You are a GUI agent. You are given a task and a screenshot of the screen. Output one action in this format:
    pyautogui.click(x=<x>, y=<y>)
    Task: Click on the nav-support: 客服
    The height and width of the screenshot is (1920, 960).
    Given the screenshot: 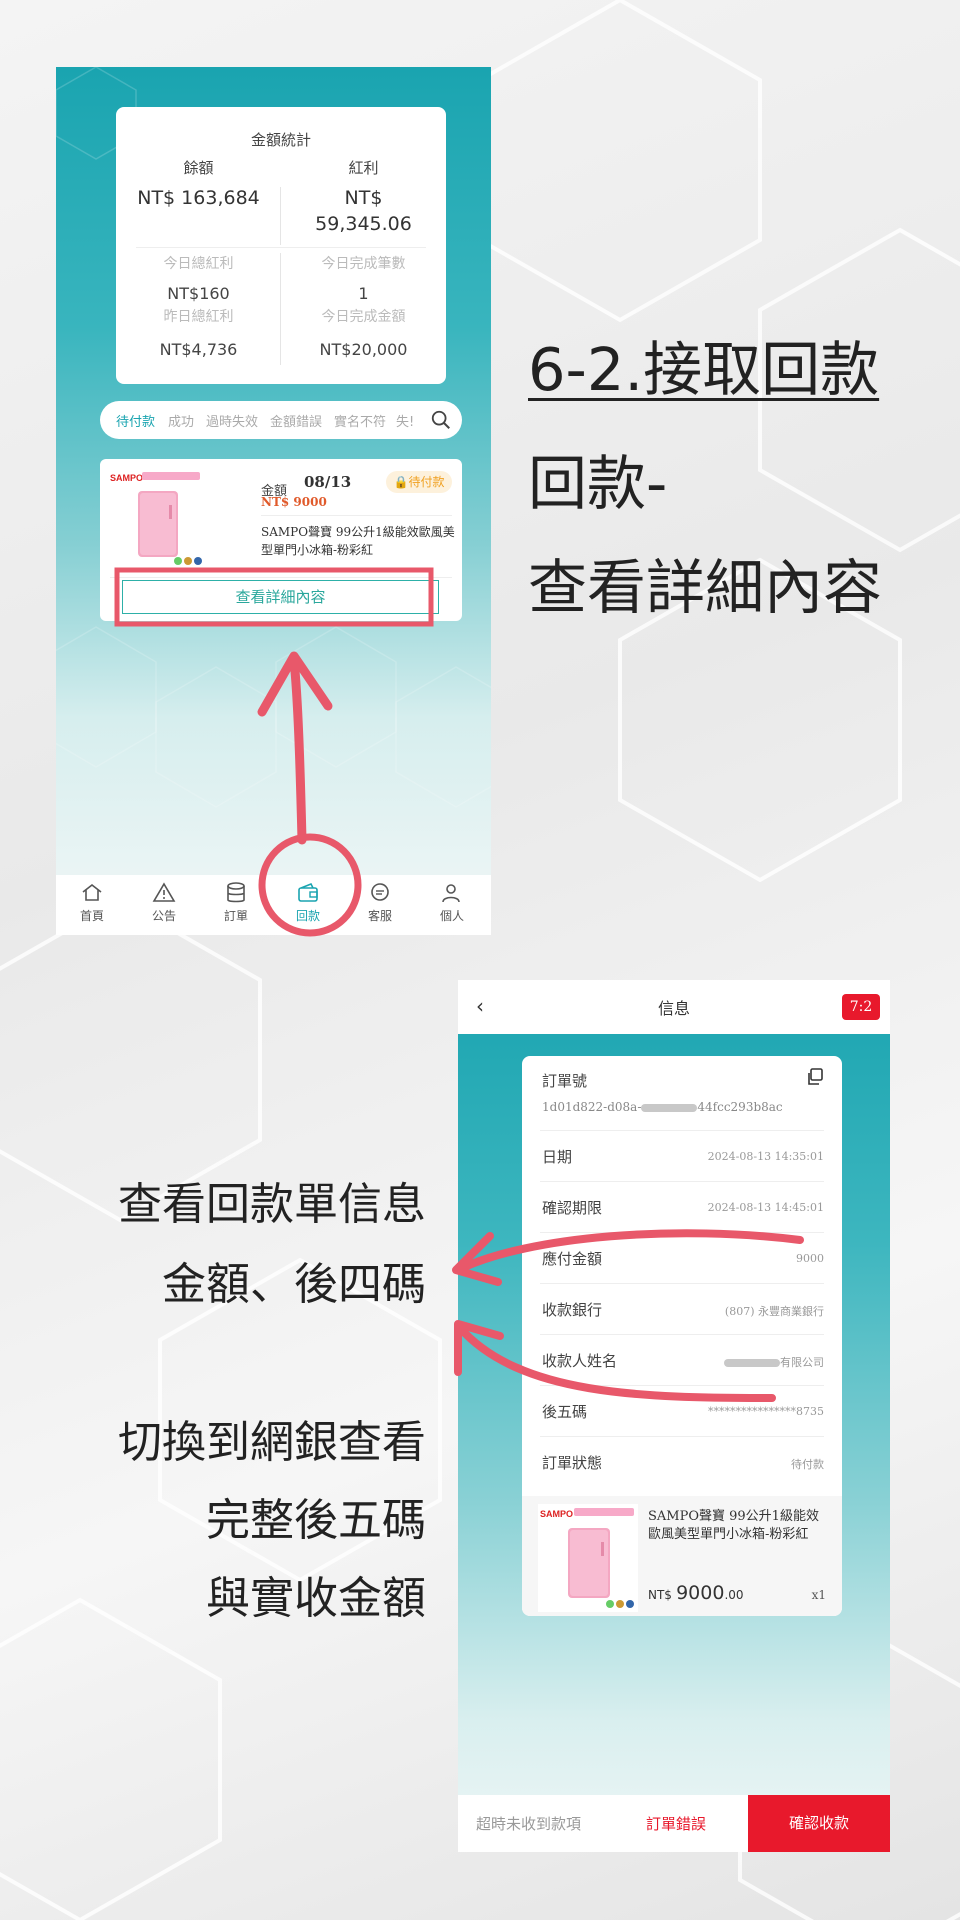 What is the action you would take?
    pyautogui.click(x=380, y=902)
    